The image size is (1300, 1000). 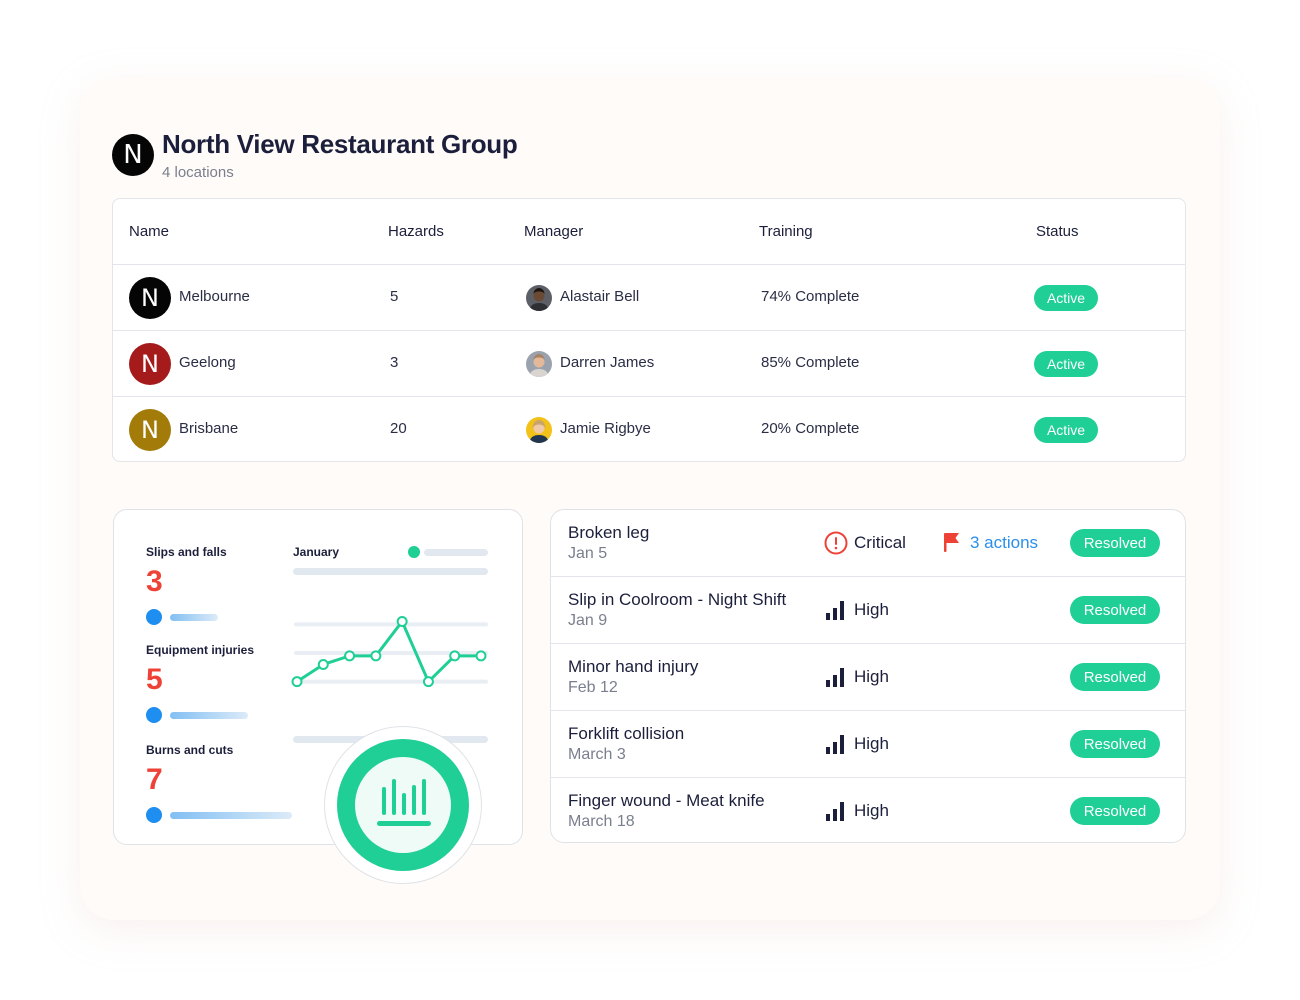 What do you see at coordinates (316, 552) in the screenshot?
I see `chart-legend-label: January` at bounding box center [316, 552].